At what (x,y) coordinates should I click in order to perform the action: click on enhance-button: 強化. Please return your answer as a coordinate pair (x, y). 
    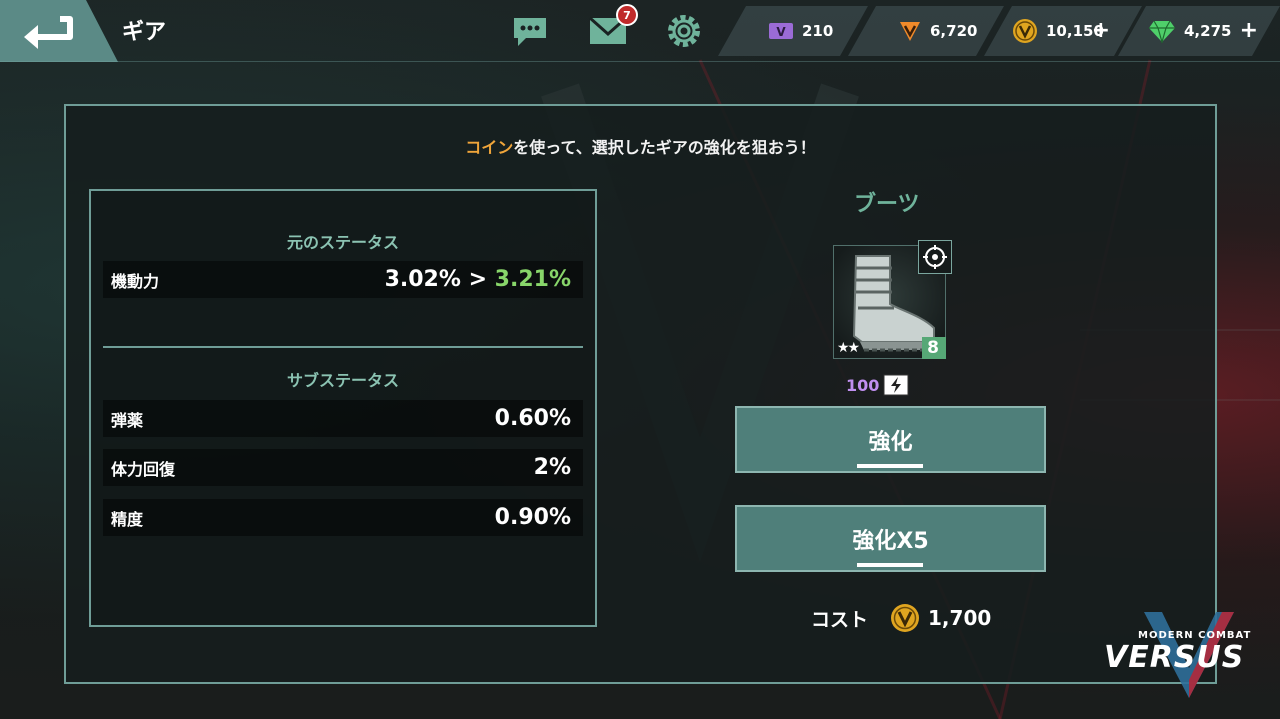
    Looking at the image, I should click on (890, 439).